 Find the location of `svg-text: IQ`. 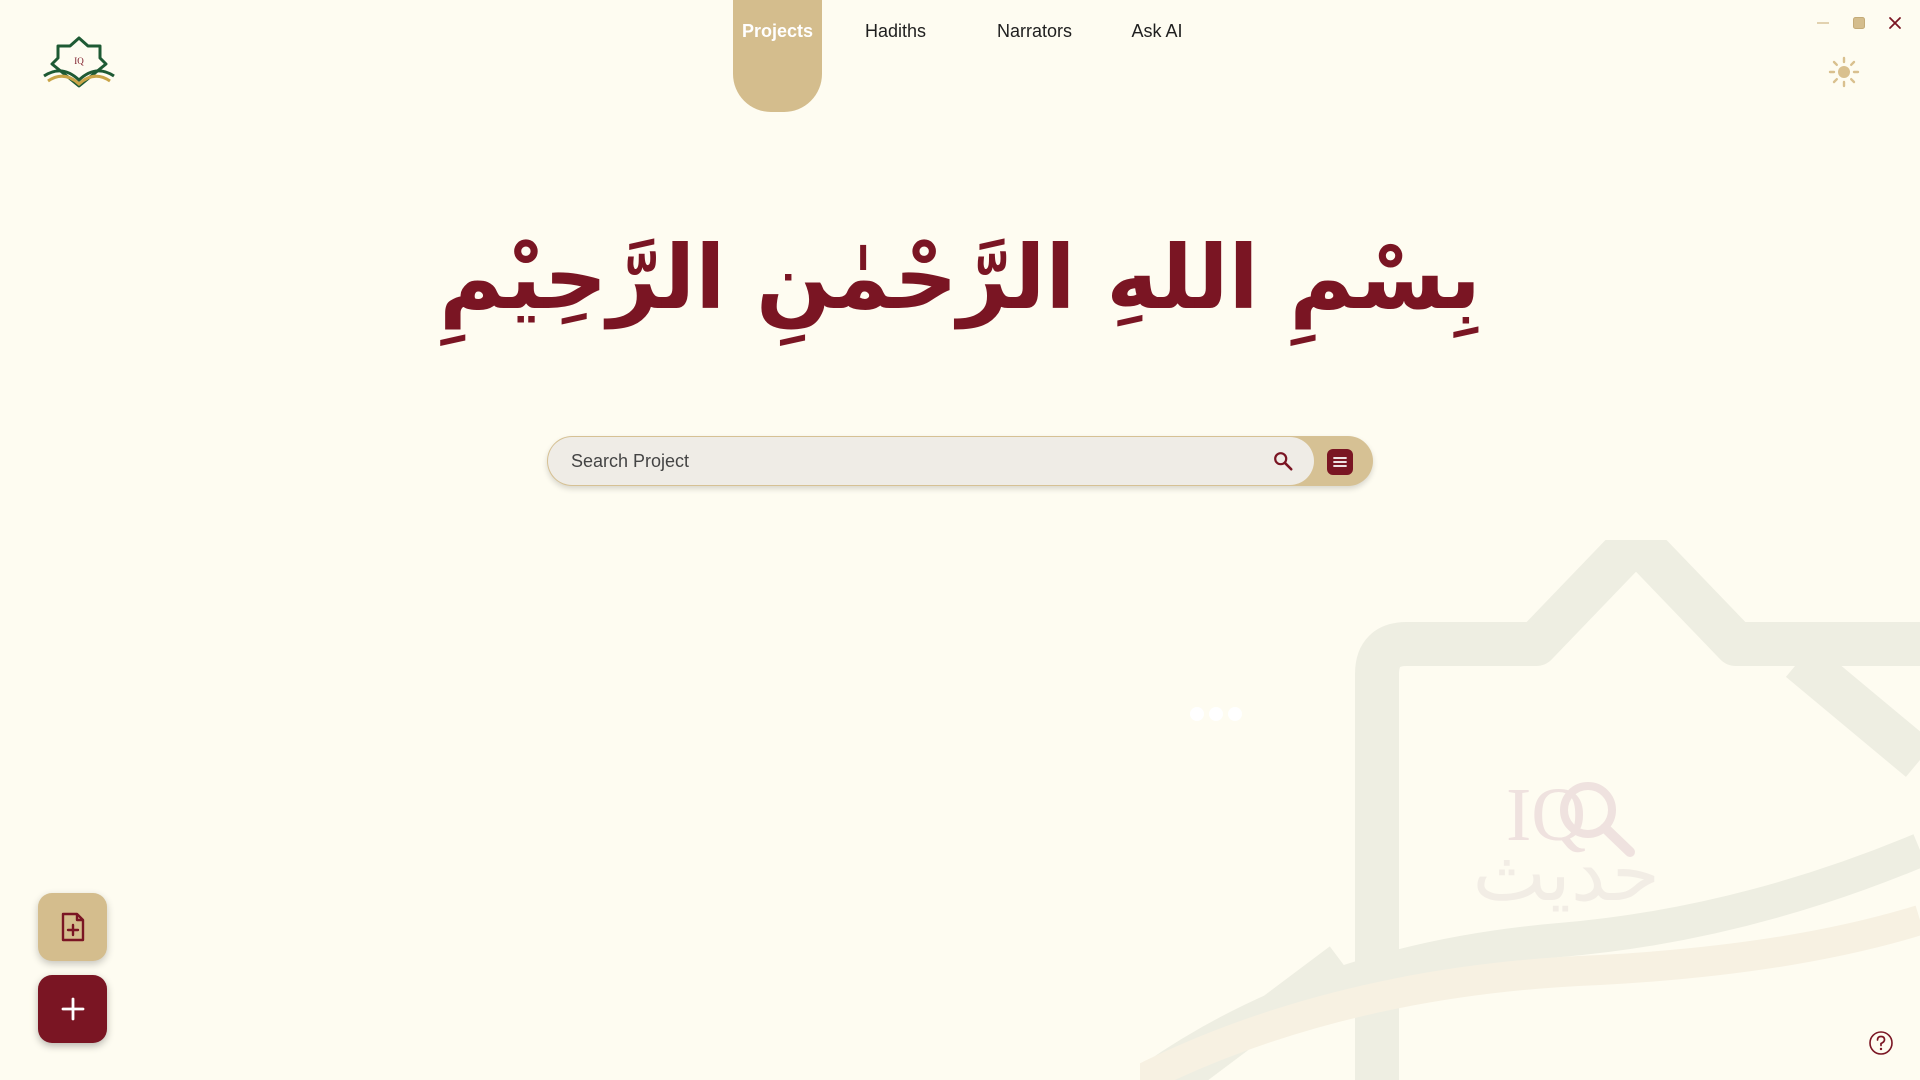

svg-text: IQ is located at coordinates (79, 61).